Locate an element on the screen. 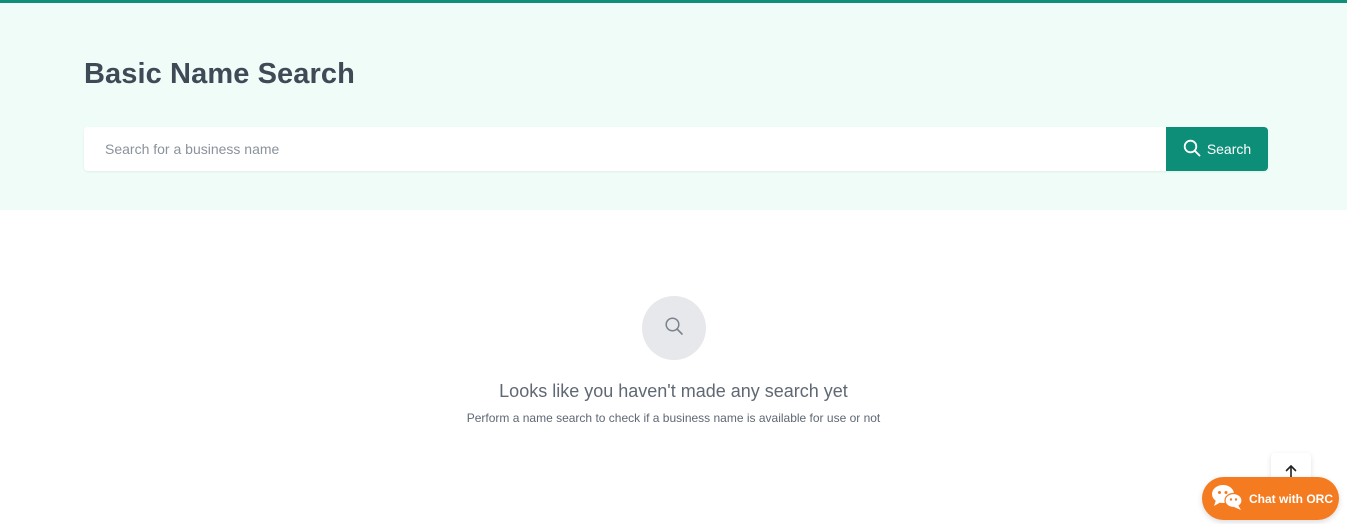 This screenshot has width=1347, height=524. chat-widget-button: Chat with ORC is located at coordinates (1270, 498).